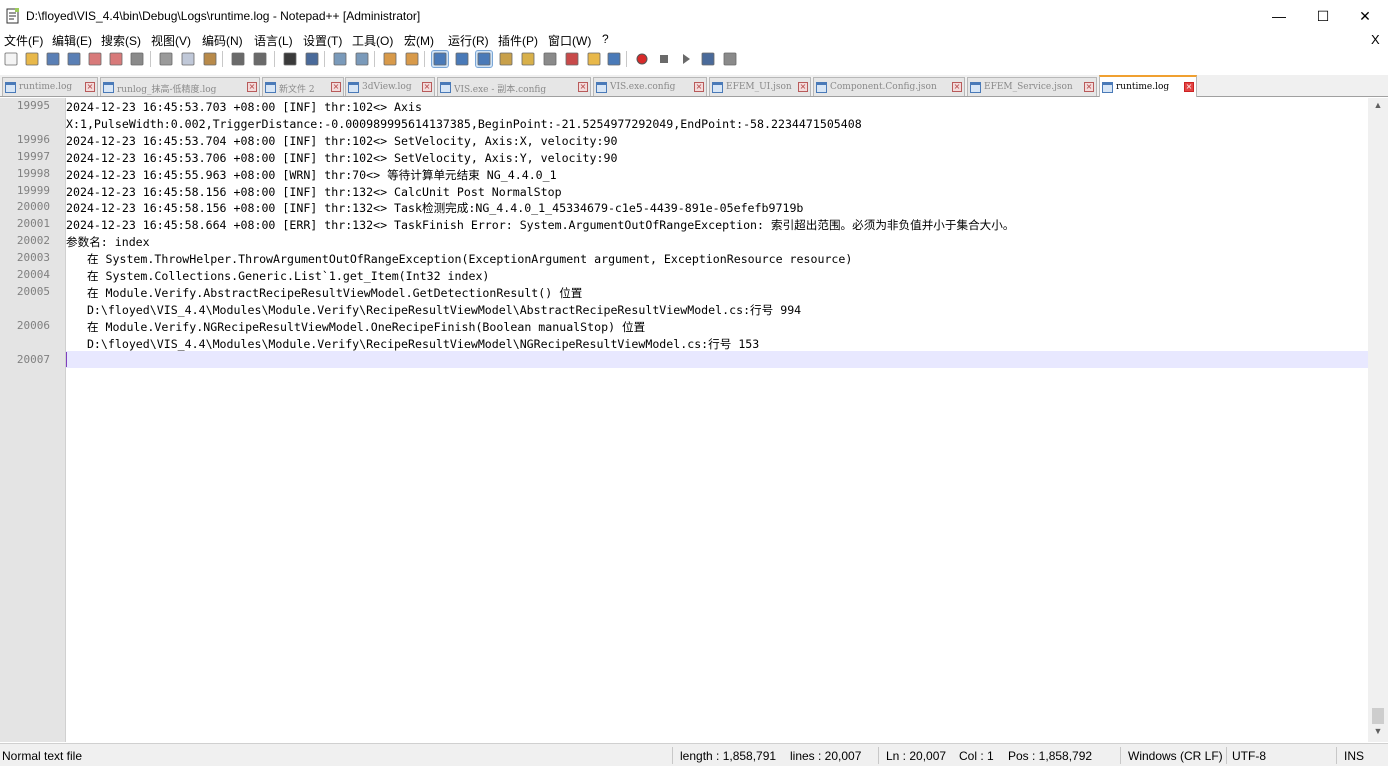  I want to click on doc-map-icon, so click(528, 59).